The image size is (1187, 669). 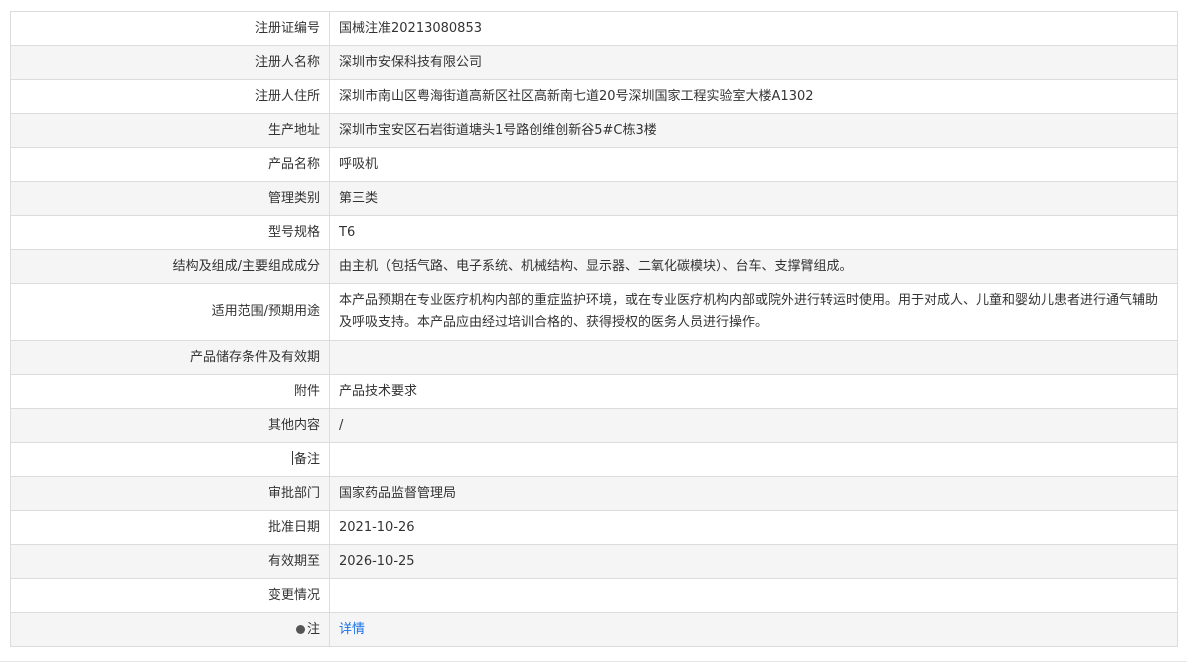 What do you see at coordinates (306, 459) in the screenshot?
I see `field-label: 备注` at bounding box center [306, 459].